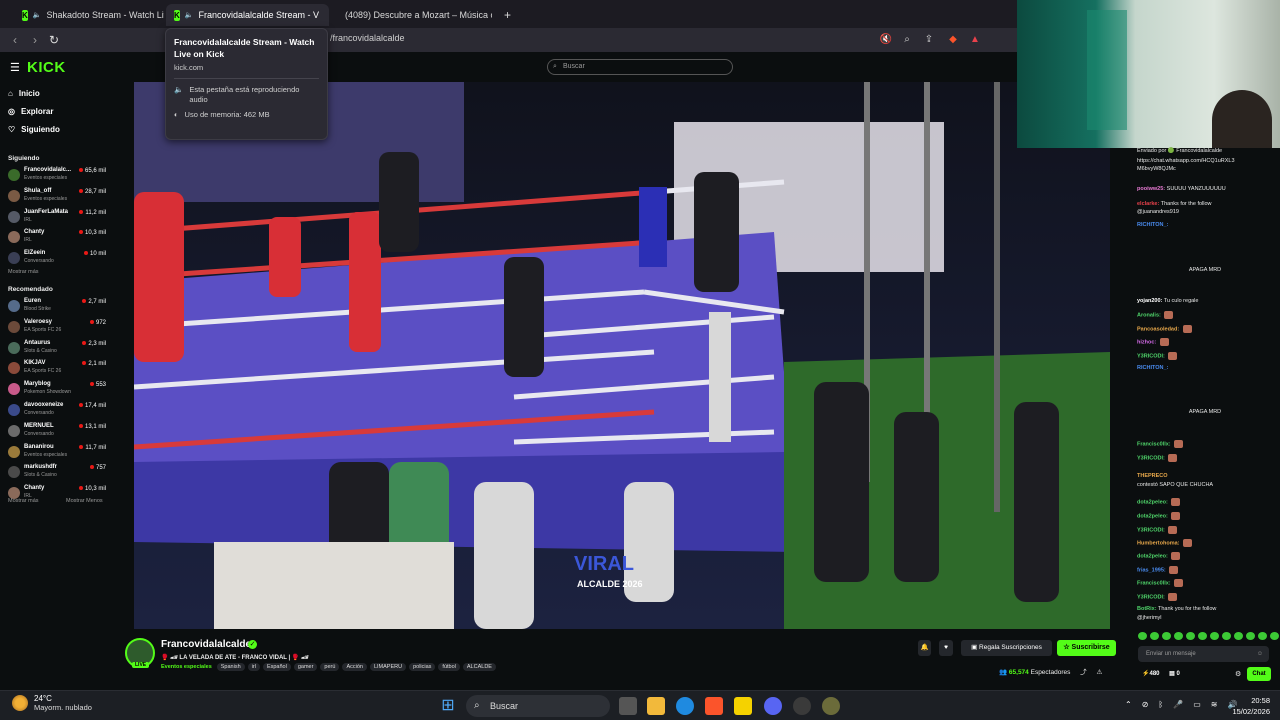 The width and height of the screenshot is (1280, 720). What do you see at coordinates (1178, 704) in the screenshot?
I see `mic-icon: 🎤` at bounding box center [1178, 704].